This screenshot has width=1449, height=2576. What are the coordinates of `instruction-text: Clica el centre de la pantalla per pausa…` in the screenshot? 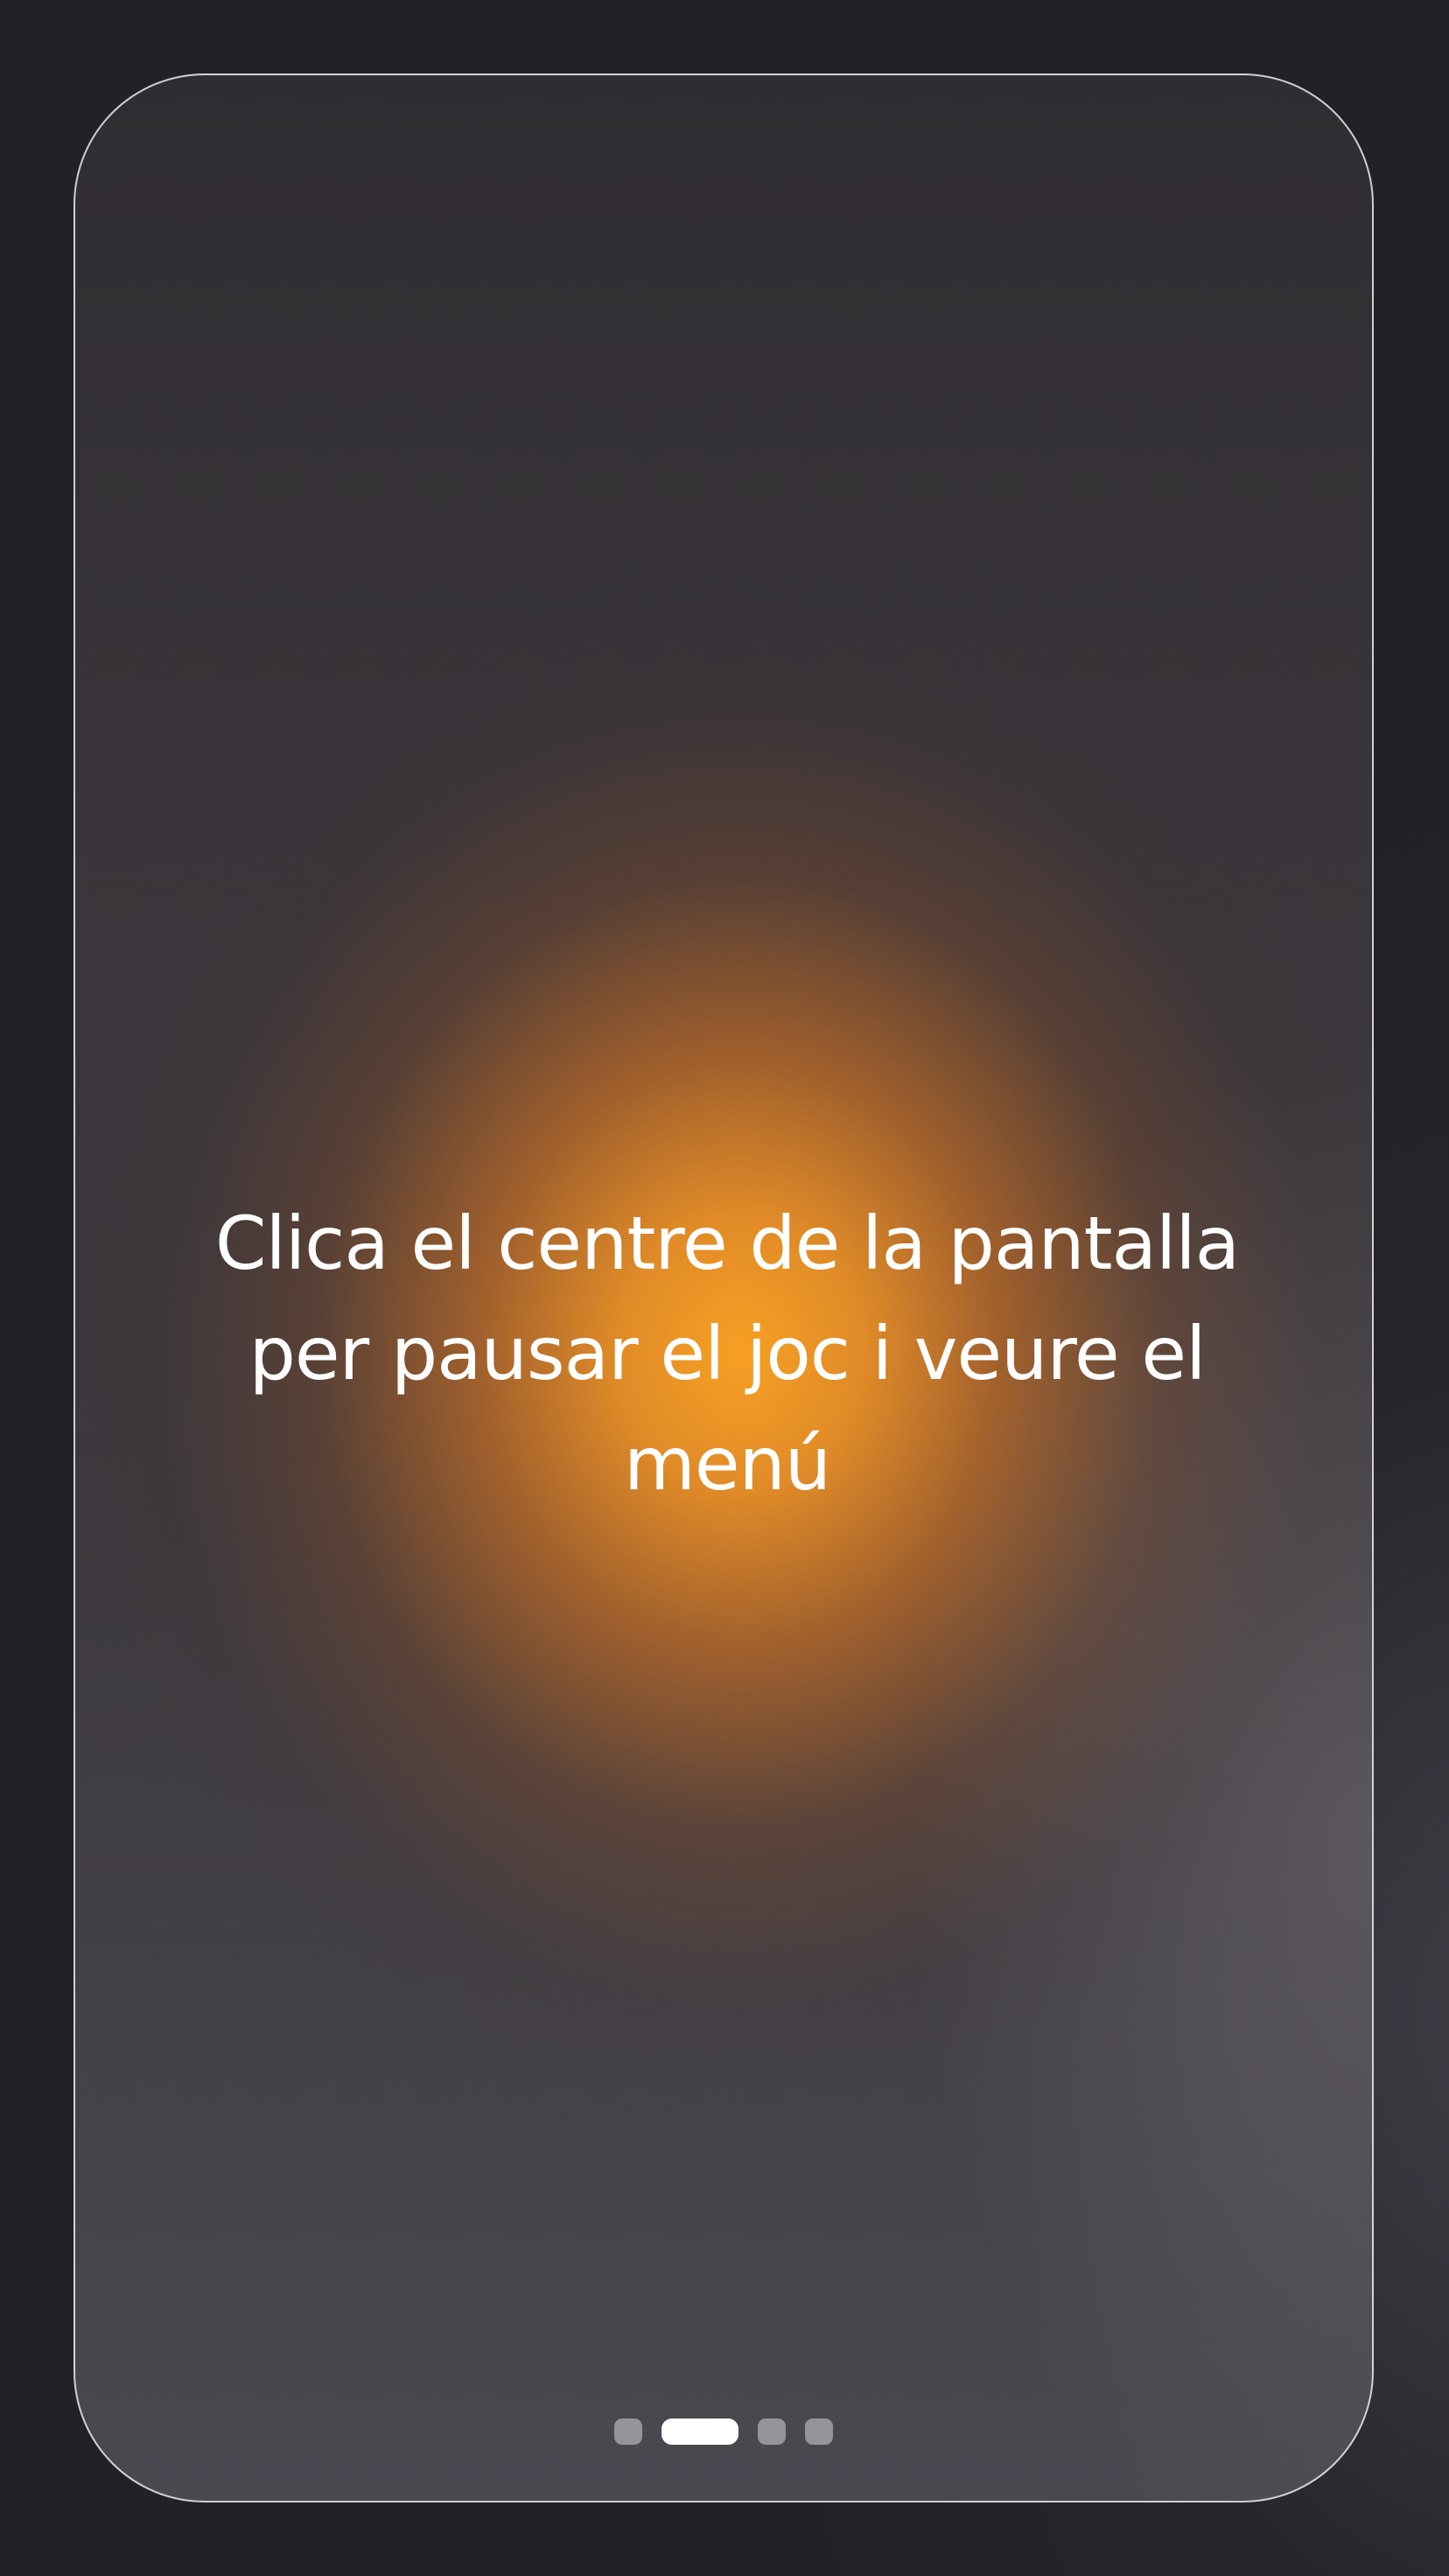 It's located at (727, 1353).